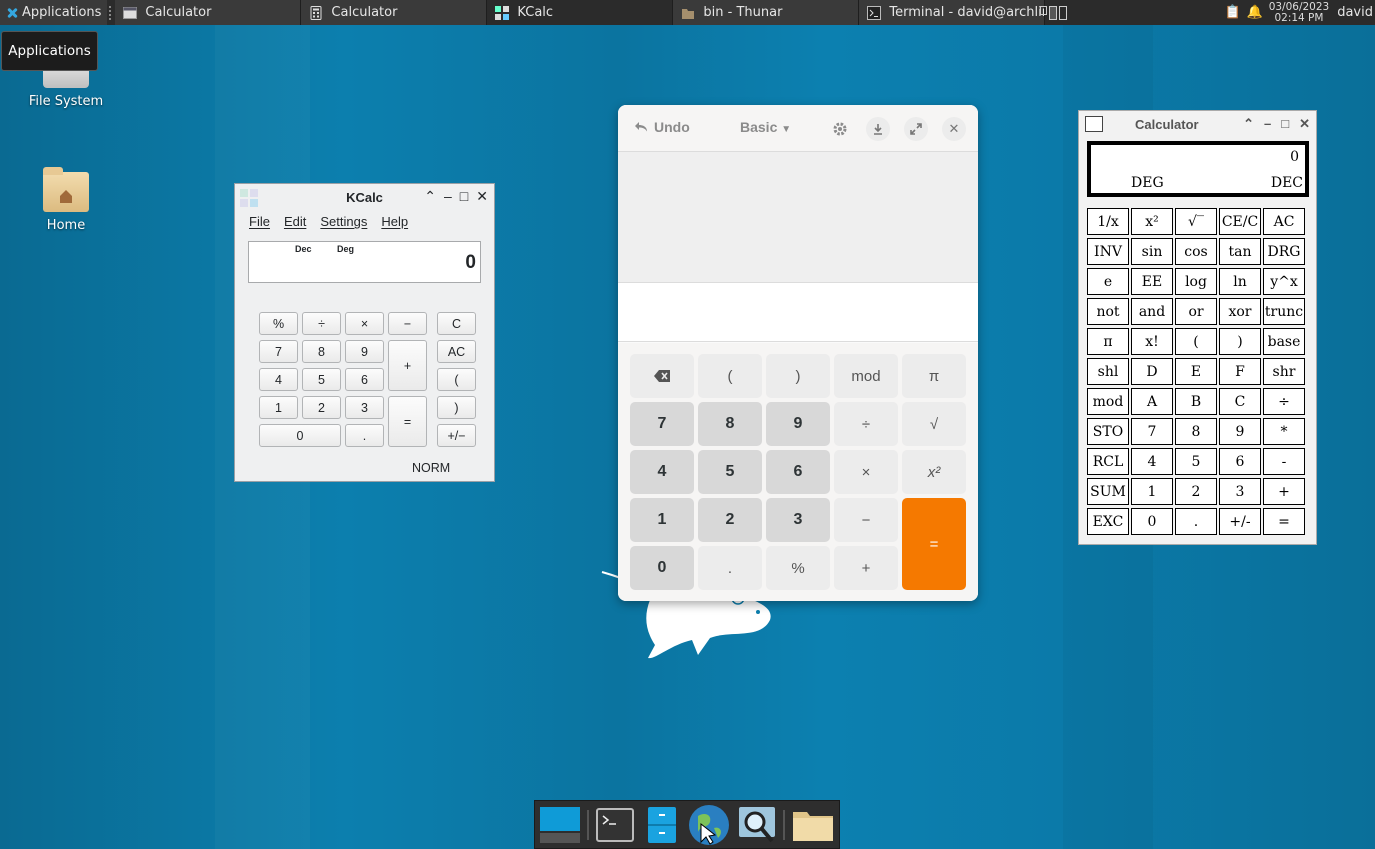 The image size is (1375, 849). Describe the element at coordinates (394, 224) in the screenshot. I see `menu-help: Help` at that location.